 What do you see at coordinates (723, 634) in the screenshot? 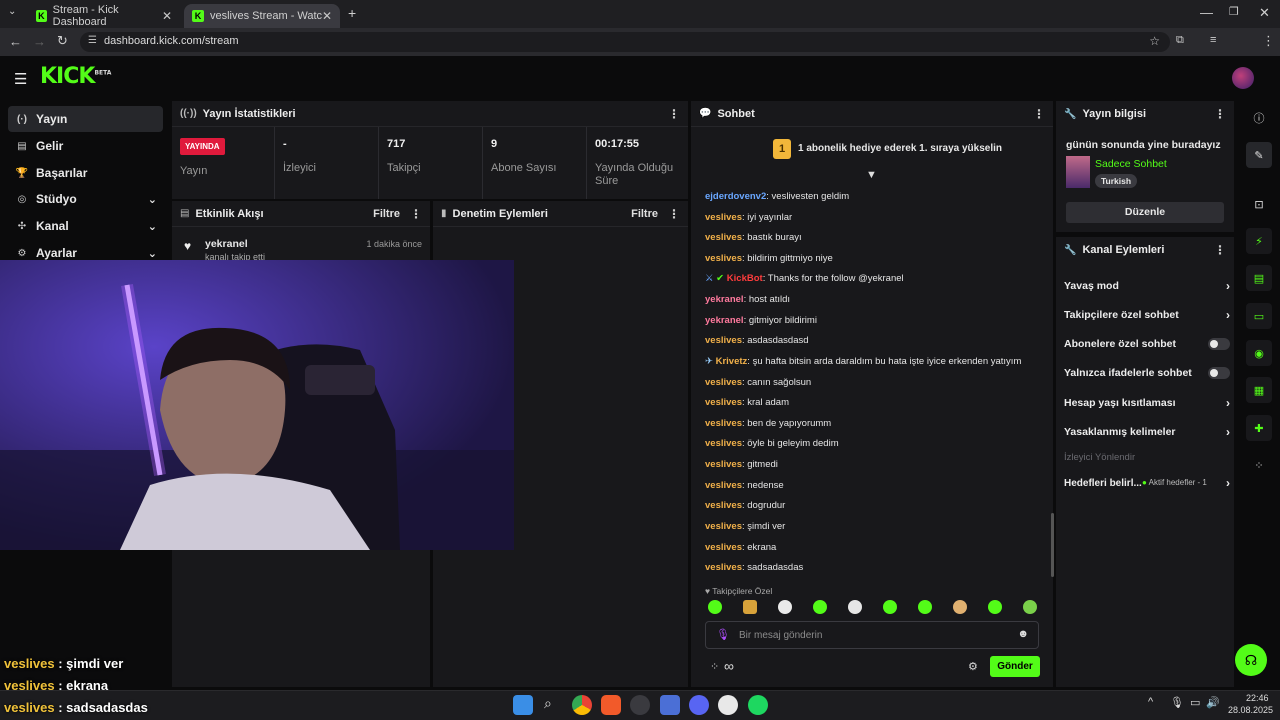
I see `microphone-icon: 🎙` at bounding box center [723, 634].